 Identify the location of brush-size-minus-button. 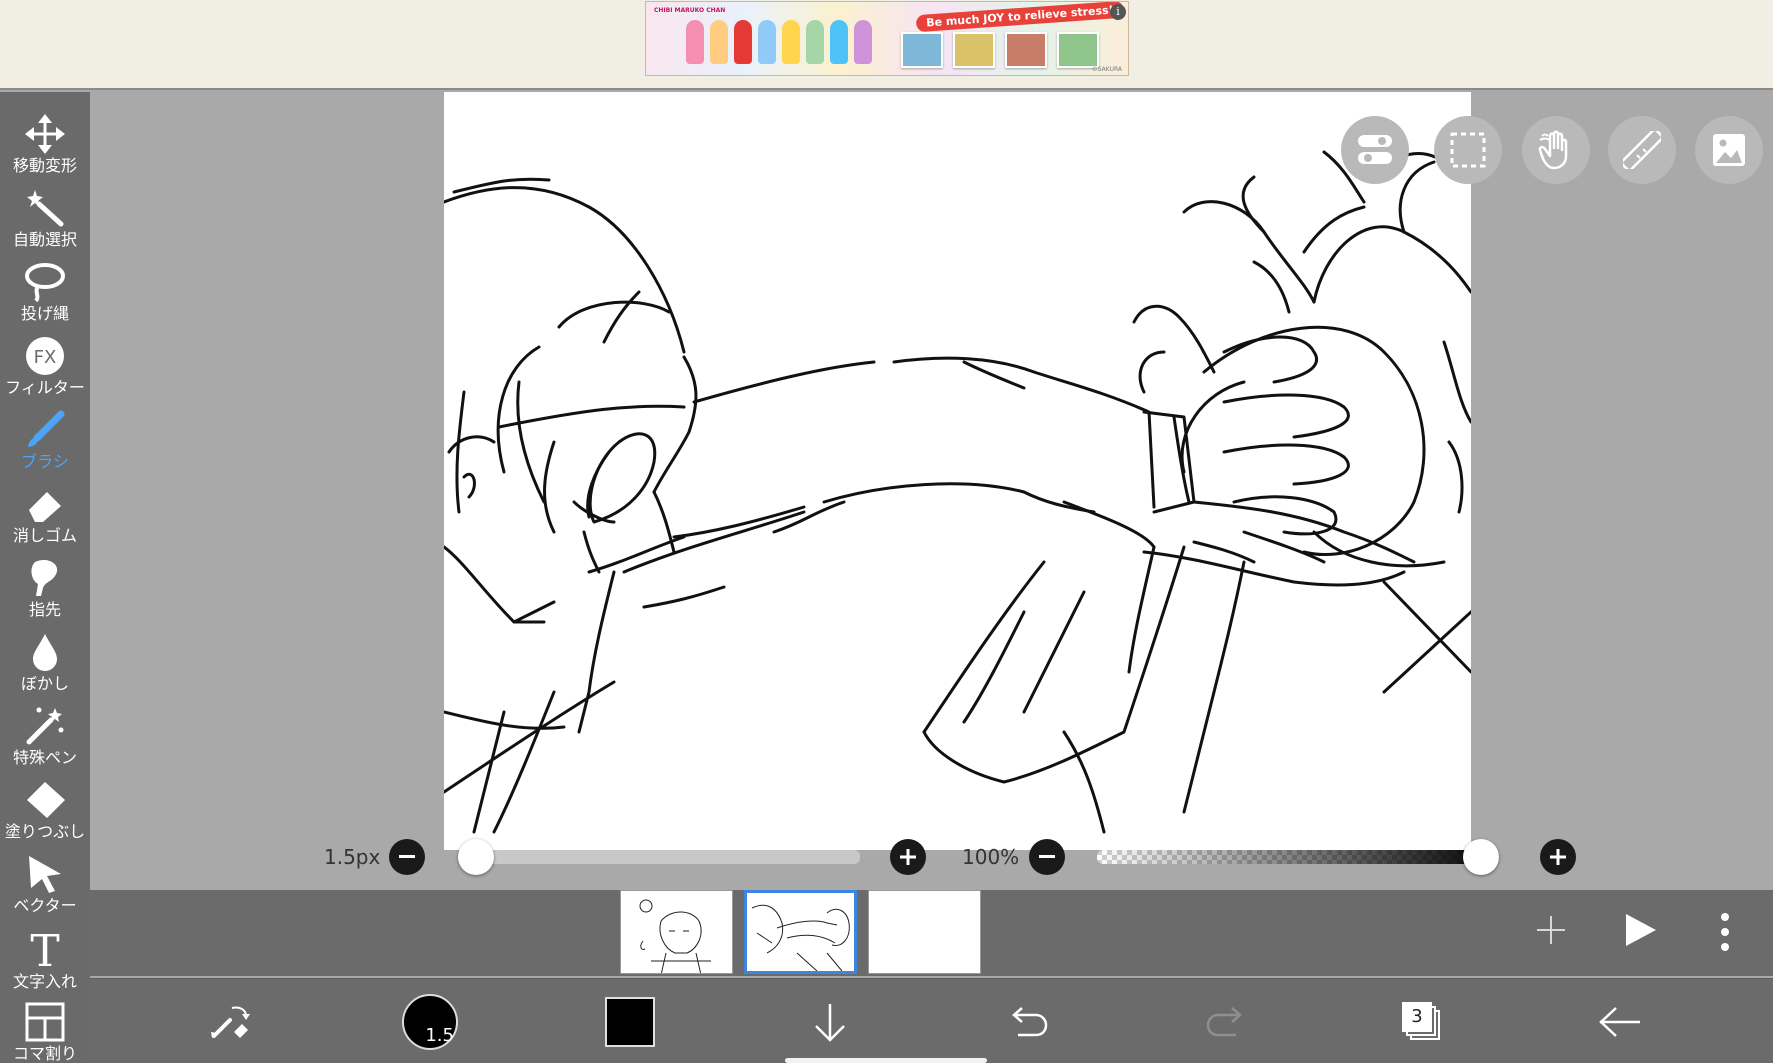
(407, 857).